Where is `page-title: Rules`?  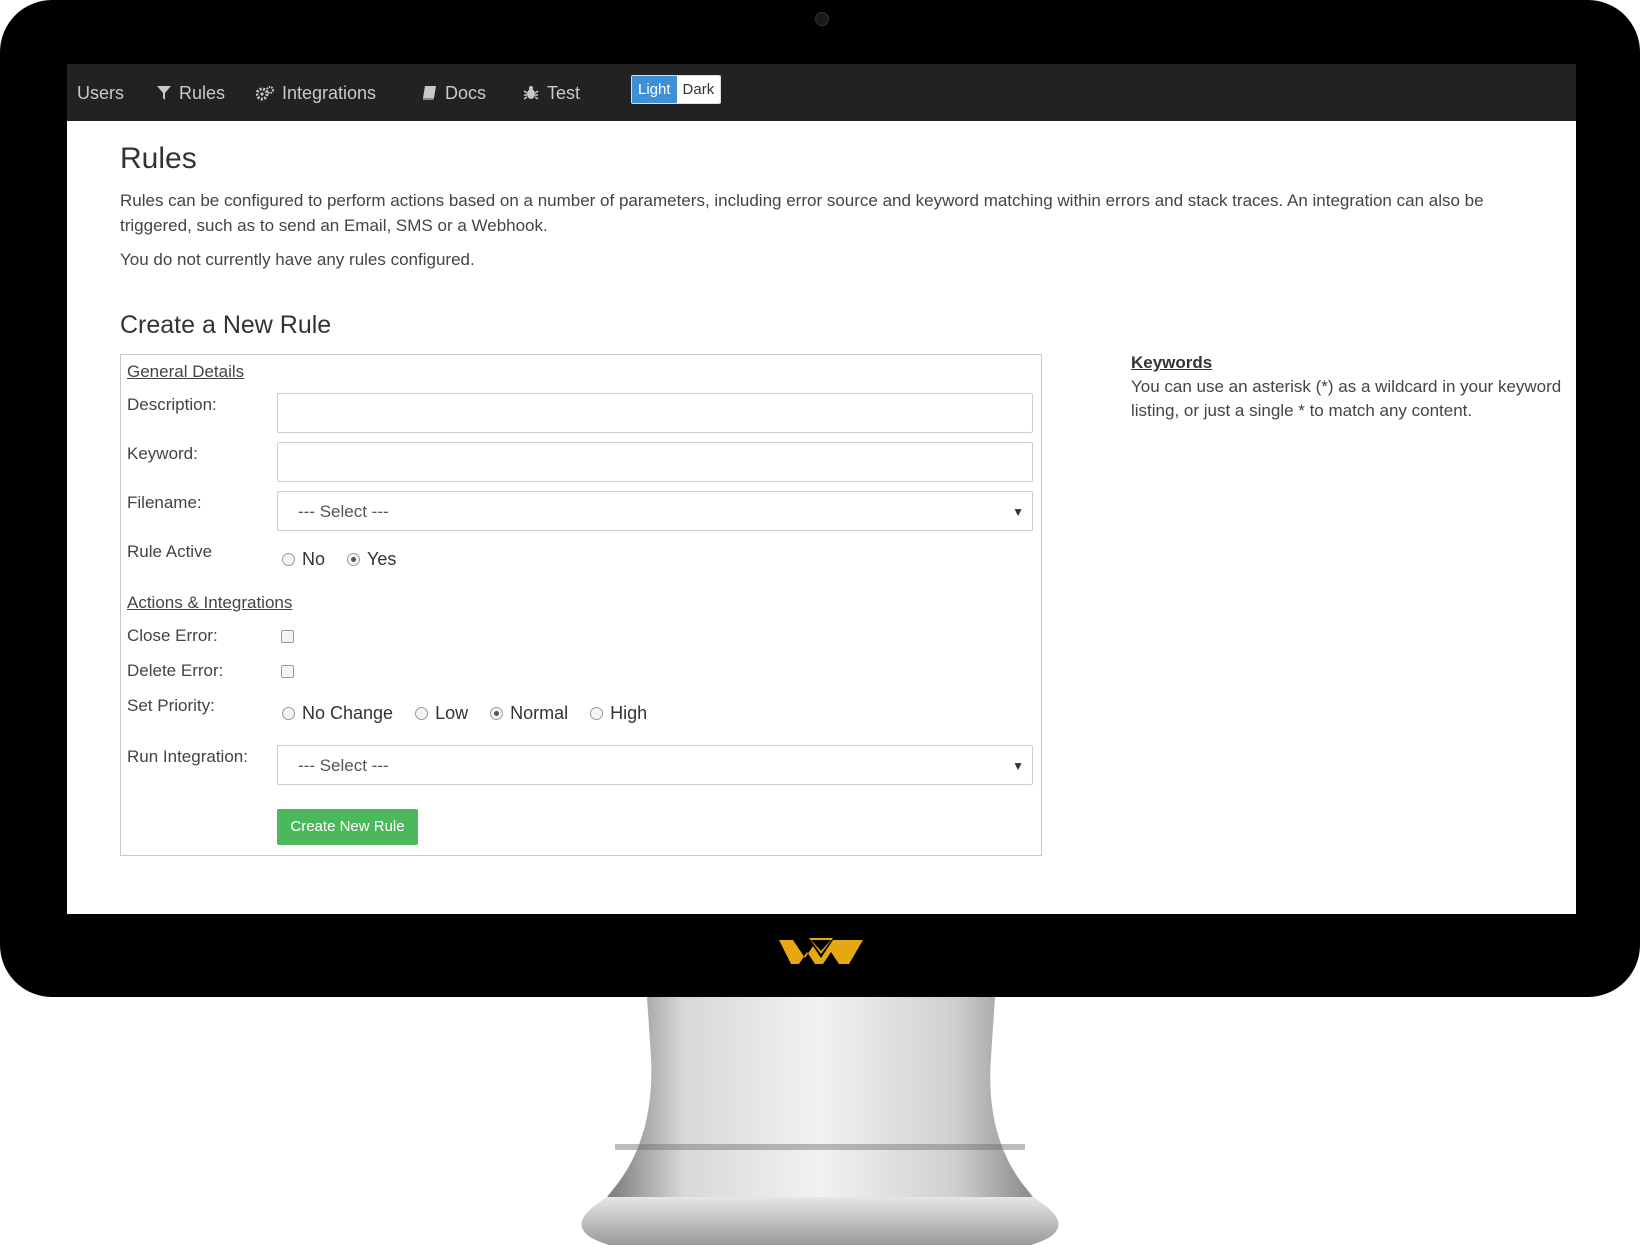
page-title: Rules is located at coordinates (158, 158).